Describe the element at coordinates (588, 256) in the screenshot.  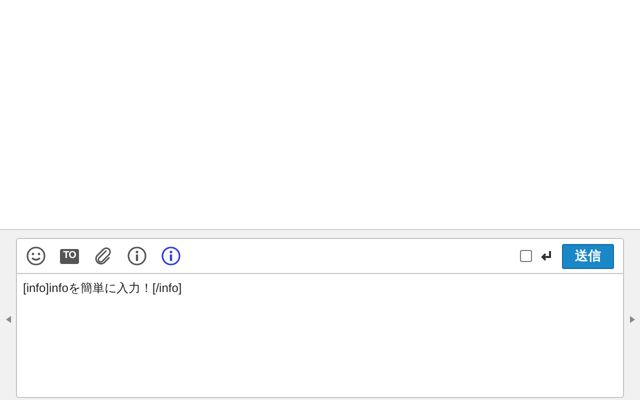
I see `send-button: 送信` at that location.